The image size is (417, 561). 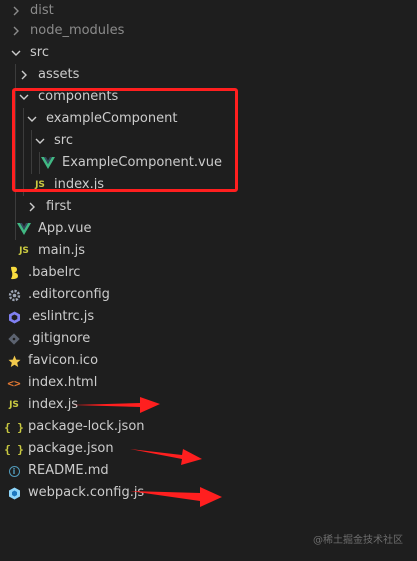 I want to click on tree-item-label: .eslintrc.js, so click(x=61, y=316).